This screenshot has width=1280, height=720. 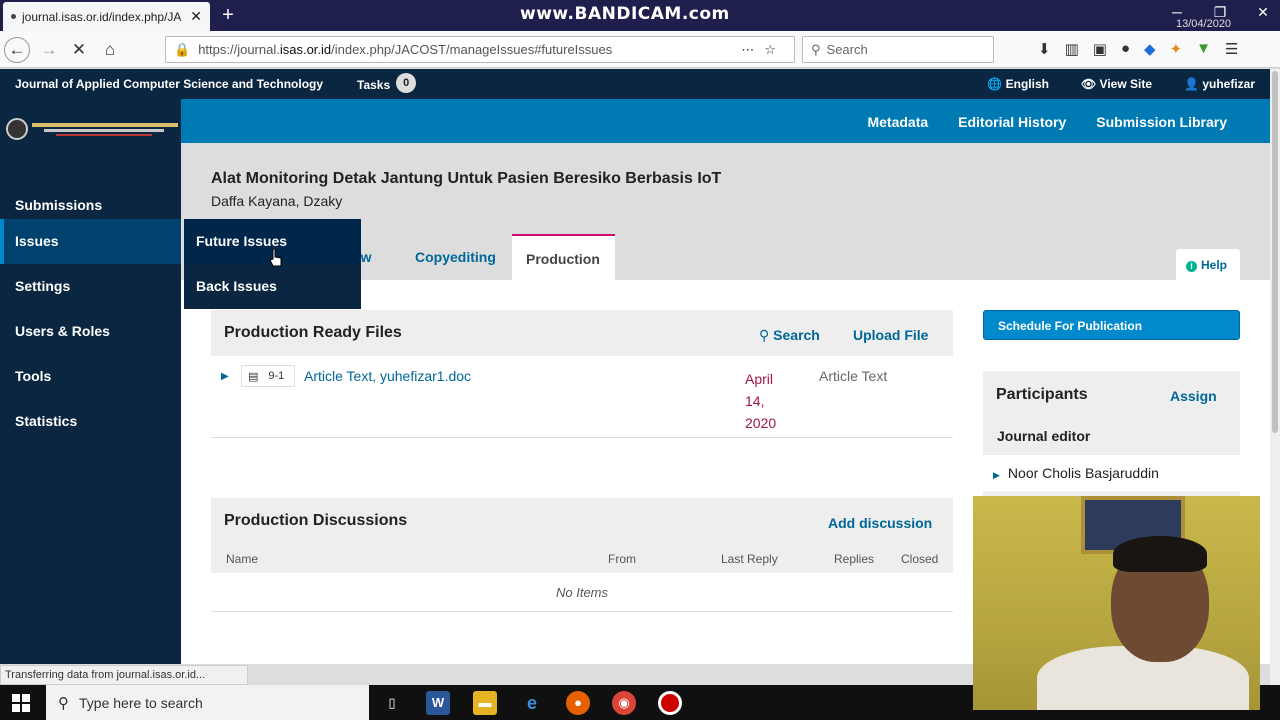 I want to click on column-last-reply: Last Reply, so click(x=749, y=559).